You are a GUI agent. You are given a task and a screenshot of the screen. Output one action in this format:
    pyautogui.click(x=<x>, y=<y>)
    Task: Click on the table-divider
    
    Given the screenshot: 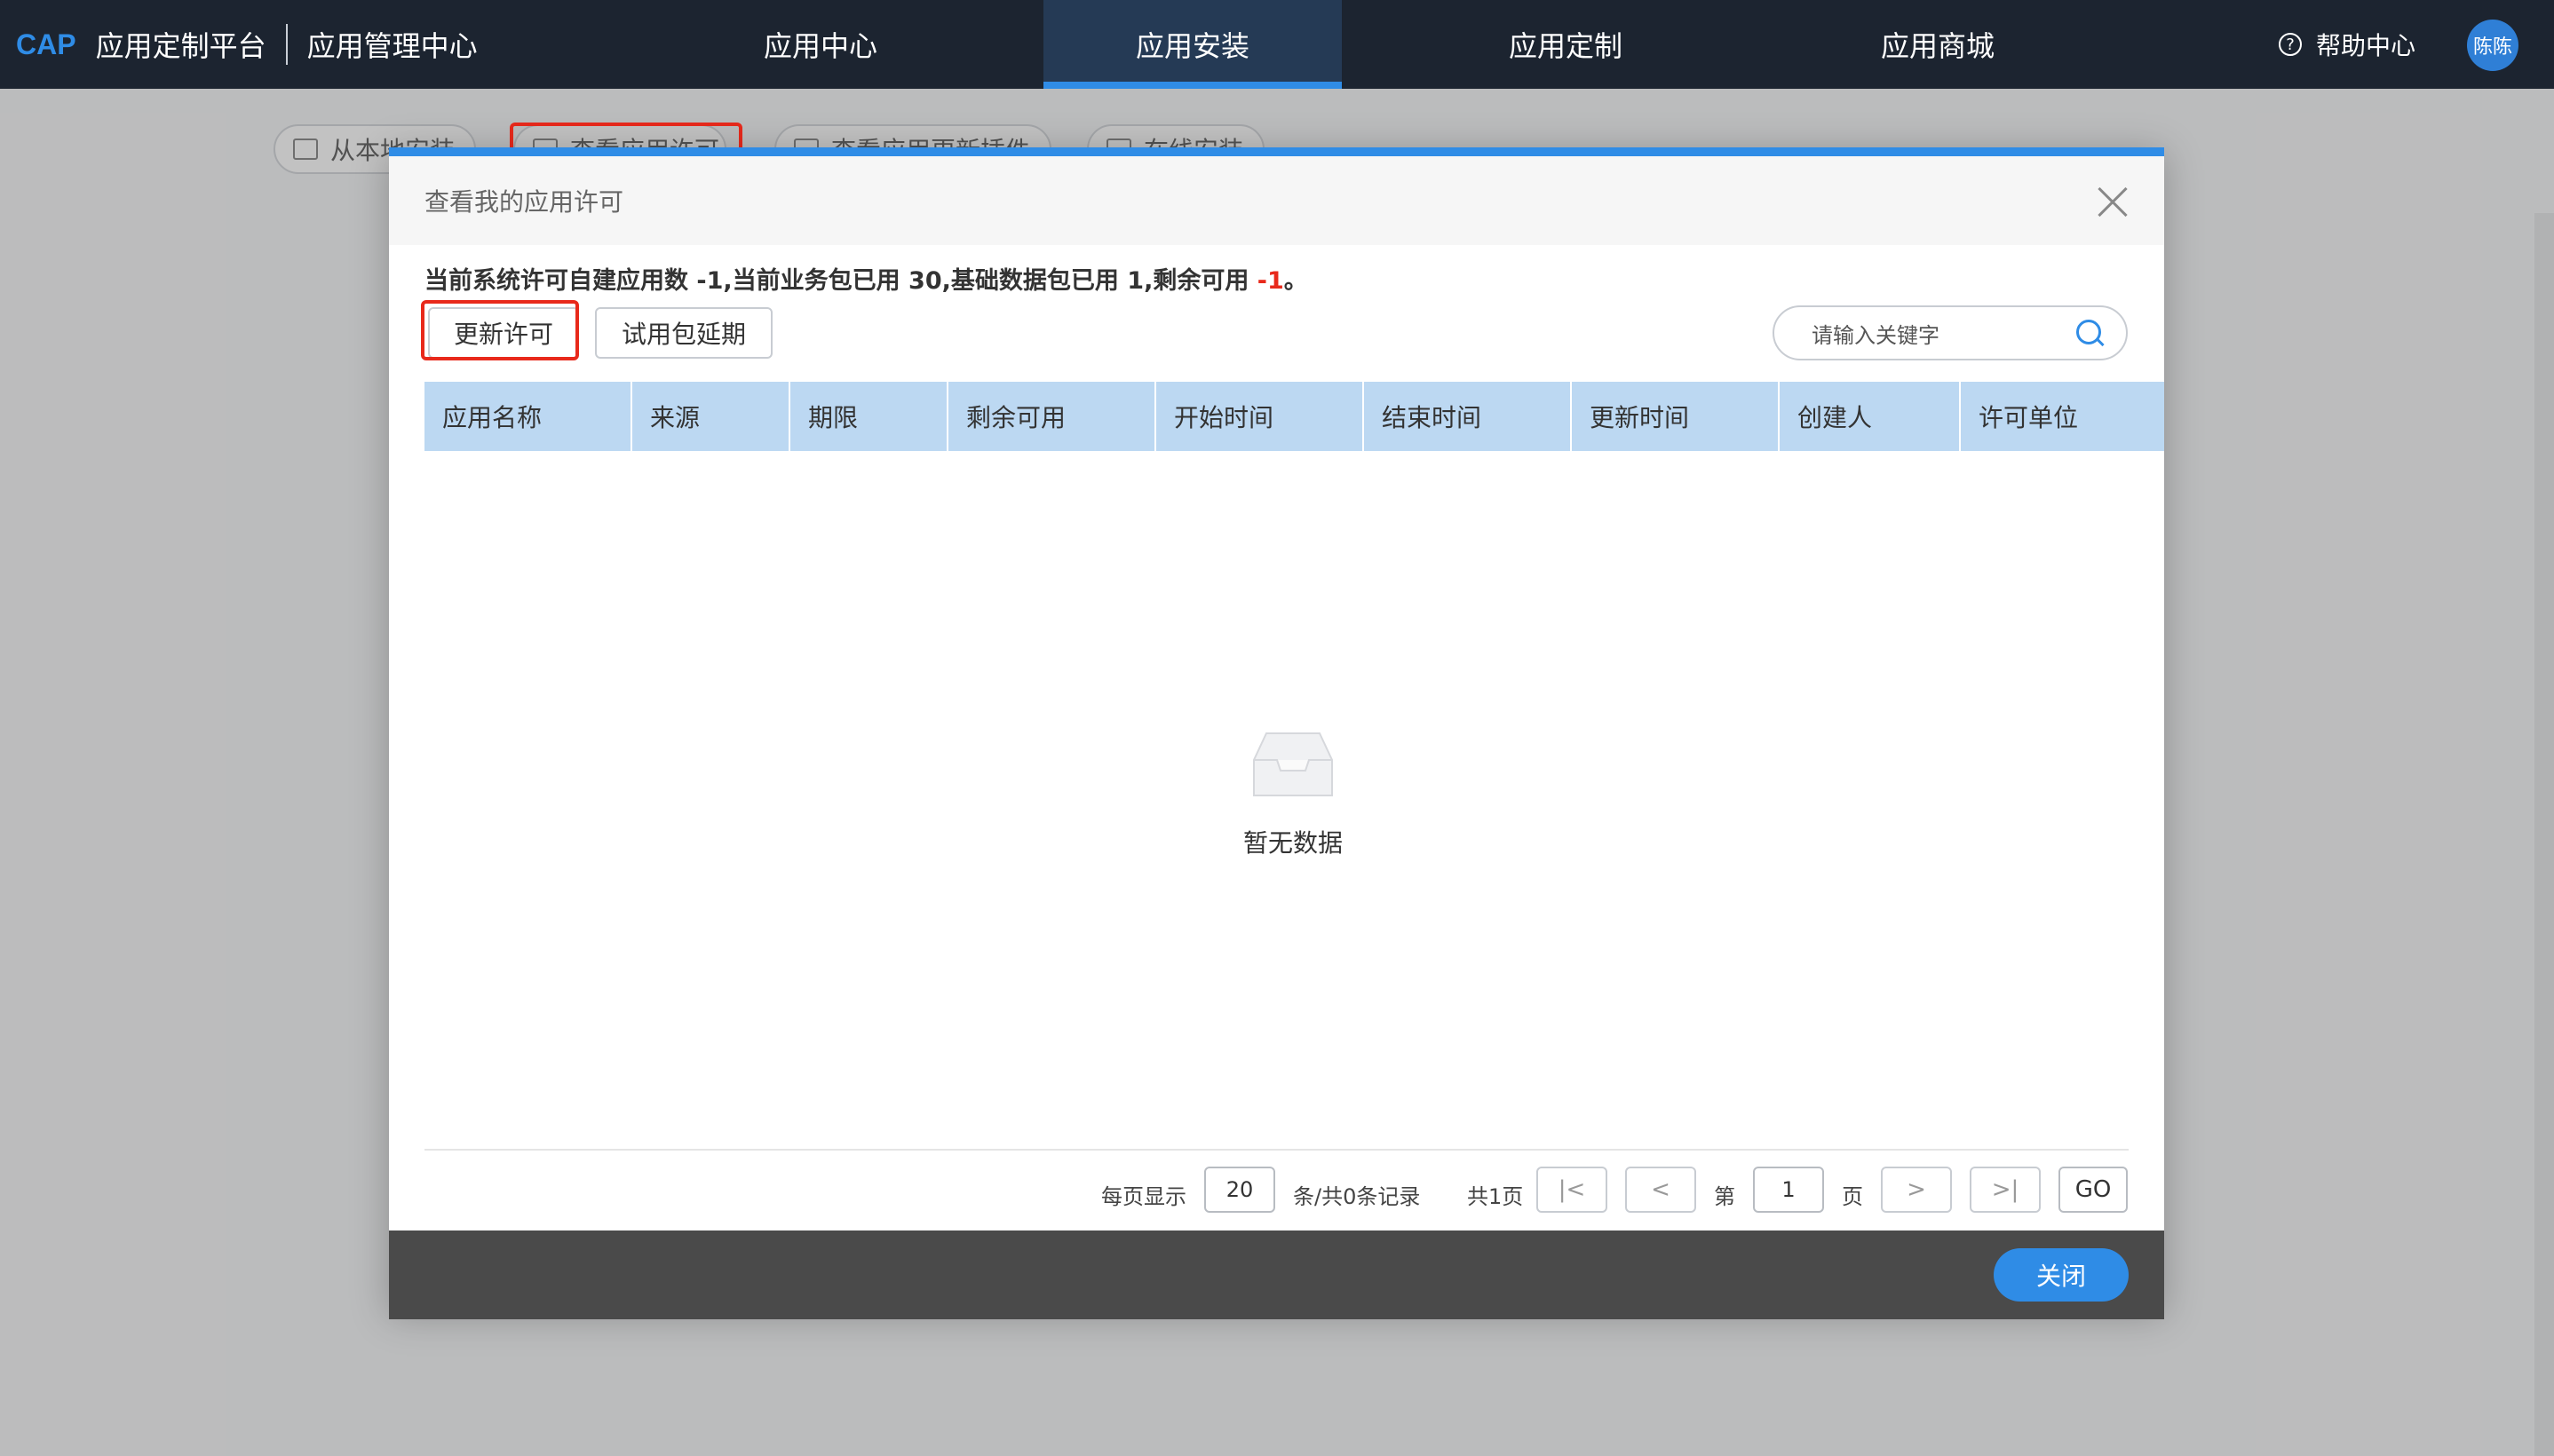 What is the action you would take?
    pyautogui.click(x=1277, y=1150)
    